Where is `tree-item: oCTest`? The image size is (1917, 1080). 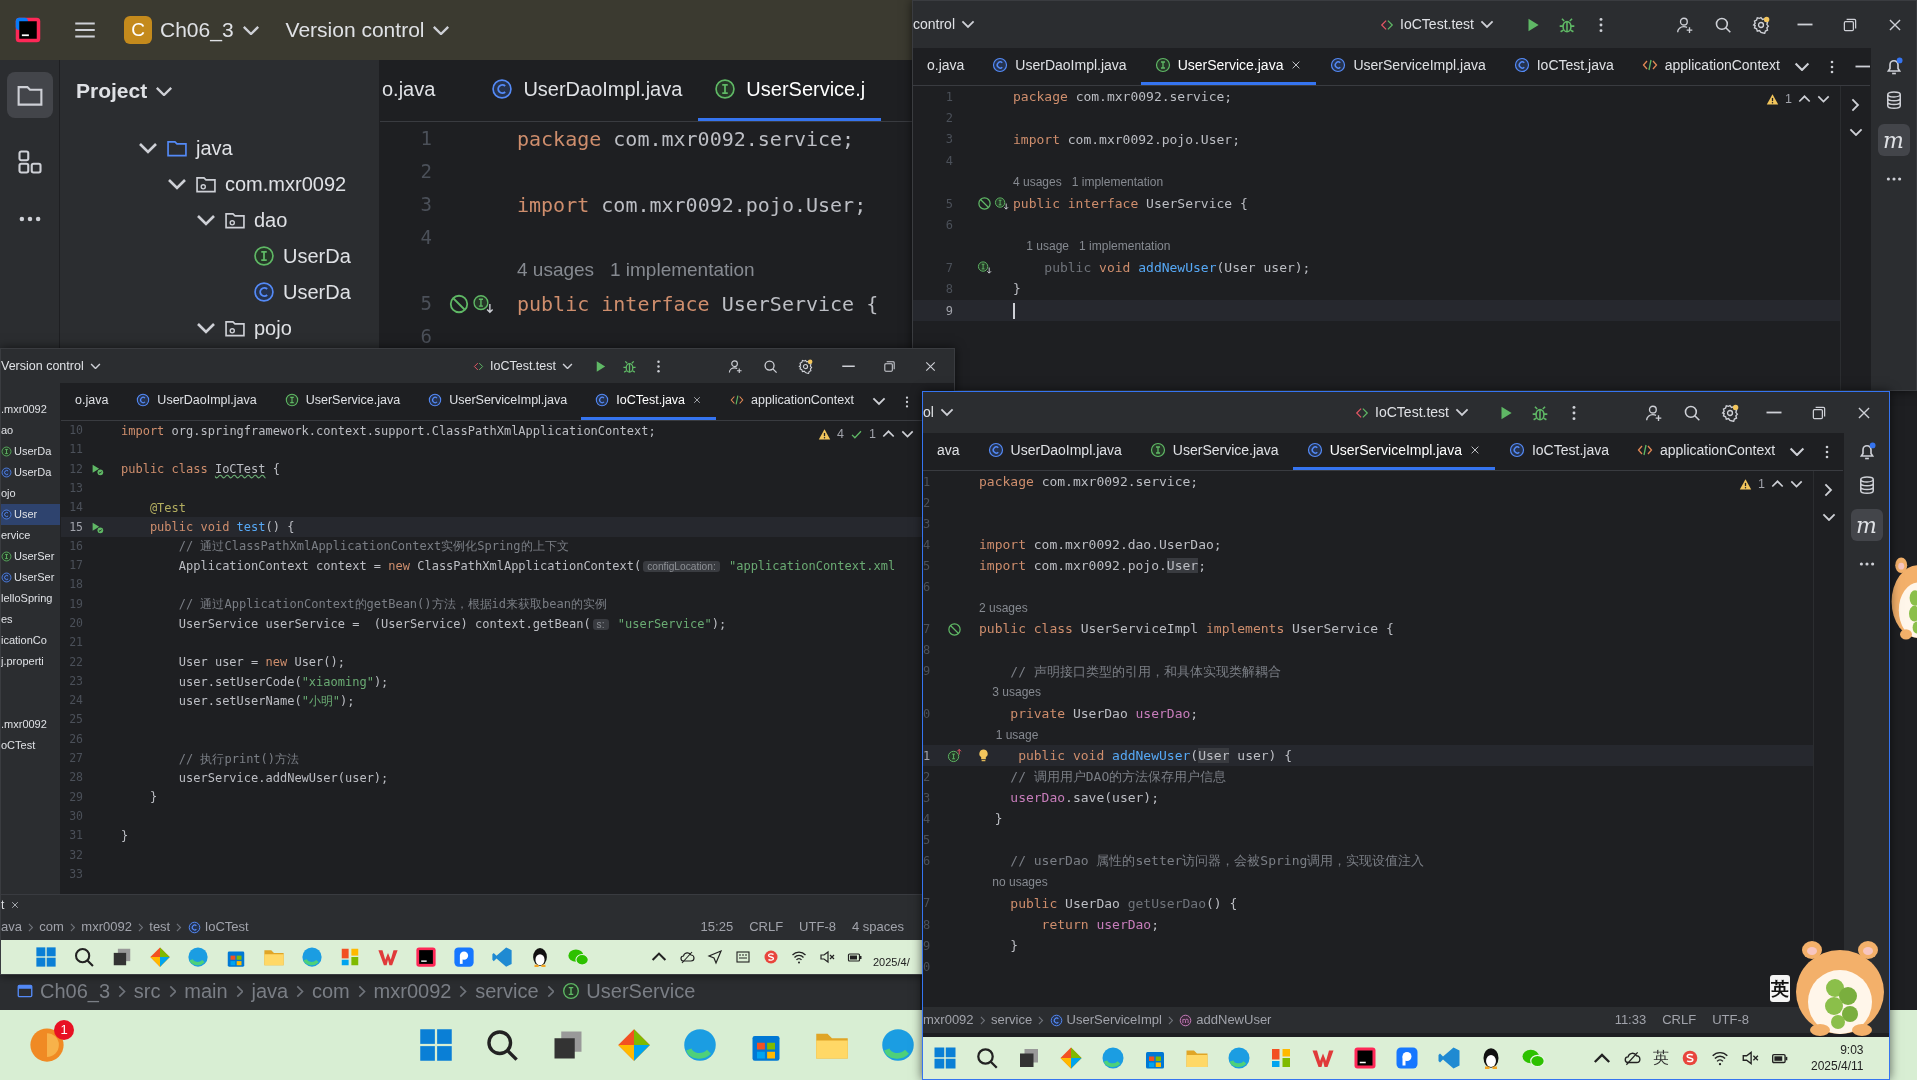
tree-item: oCTest is located at coordinates (30, 745).